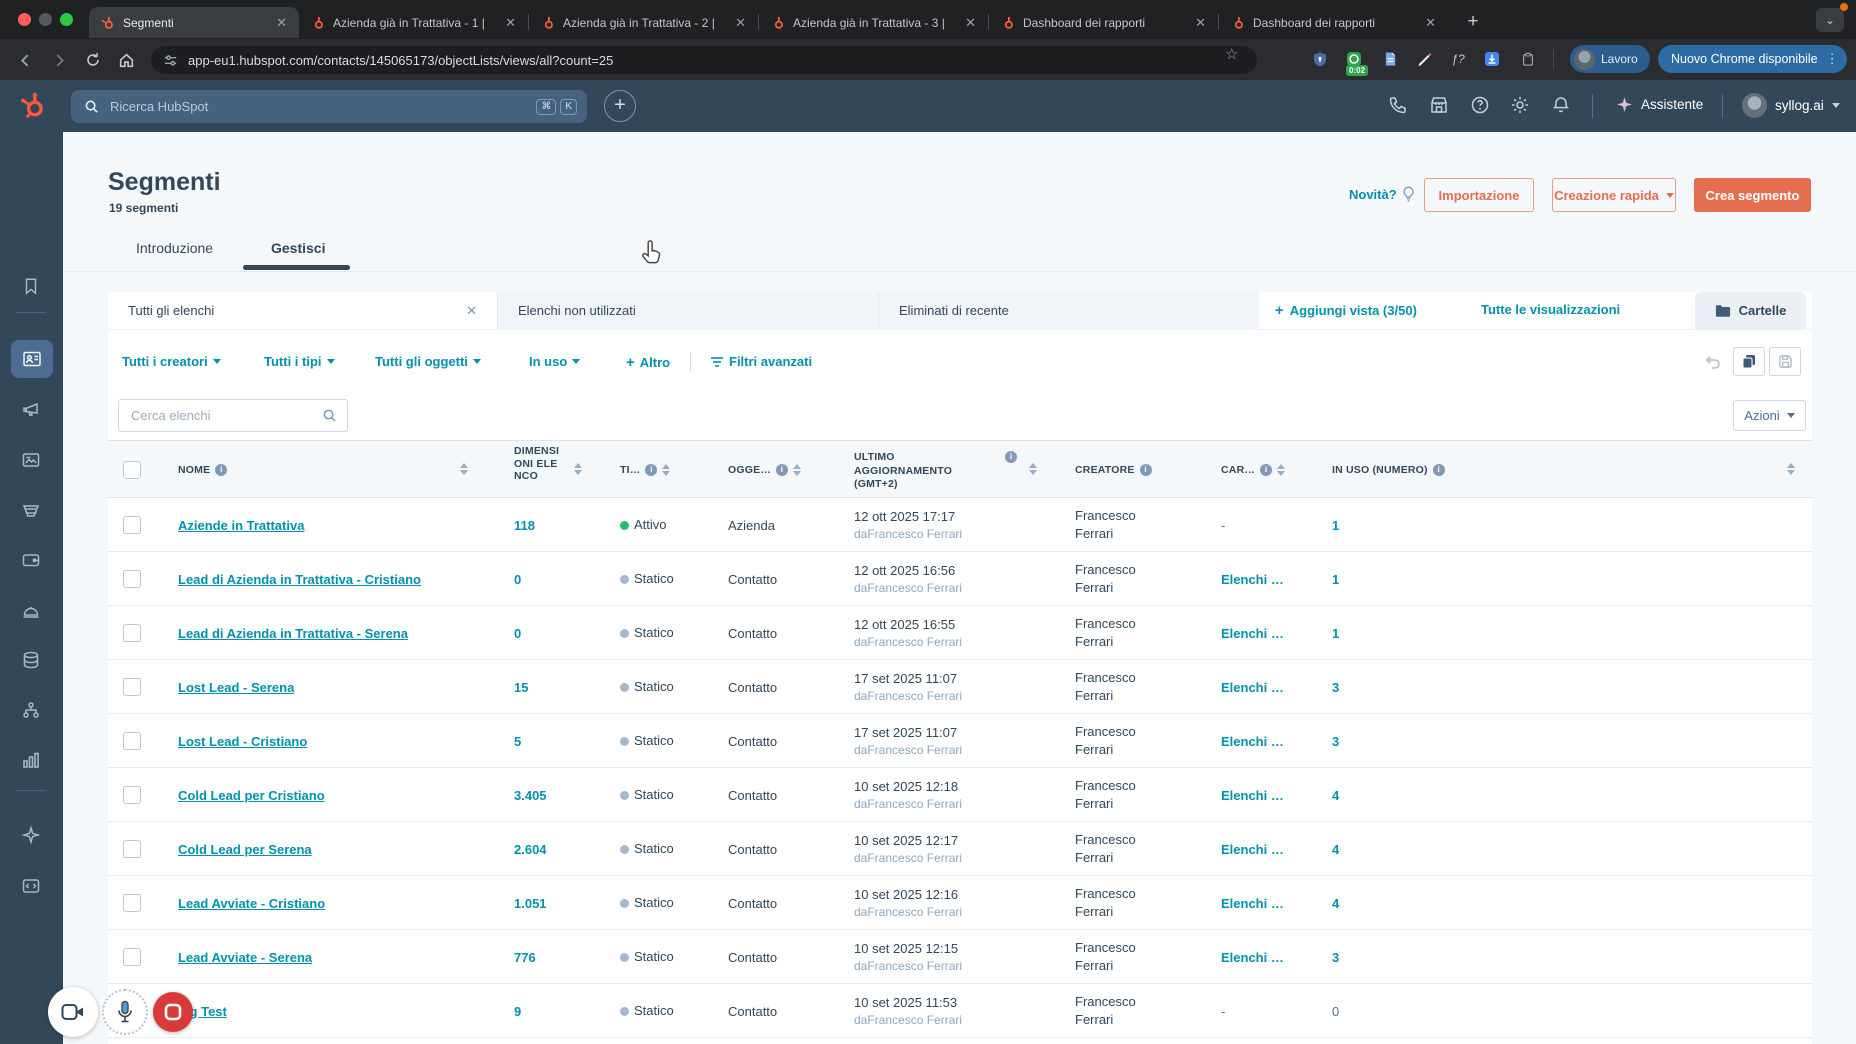 The height and width of the screenshot is (1044, 1856). What do you see at coordinates (343, 957) in the screenshot?
I see `list-name-link: Lead Avviate - Serena` at bounding box center [343, 957].